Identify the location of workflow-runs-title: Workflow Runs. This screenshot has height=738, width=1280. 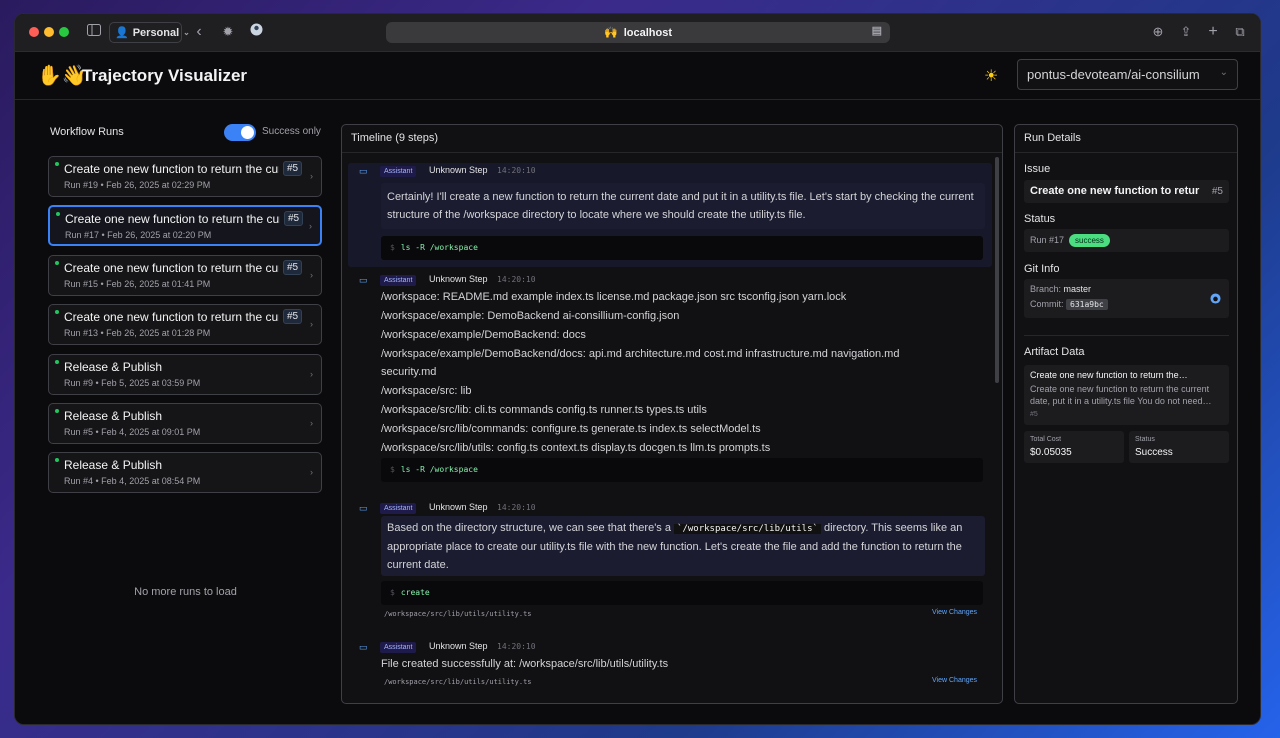
(87, 132).